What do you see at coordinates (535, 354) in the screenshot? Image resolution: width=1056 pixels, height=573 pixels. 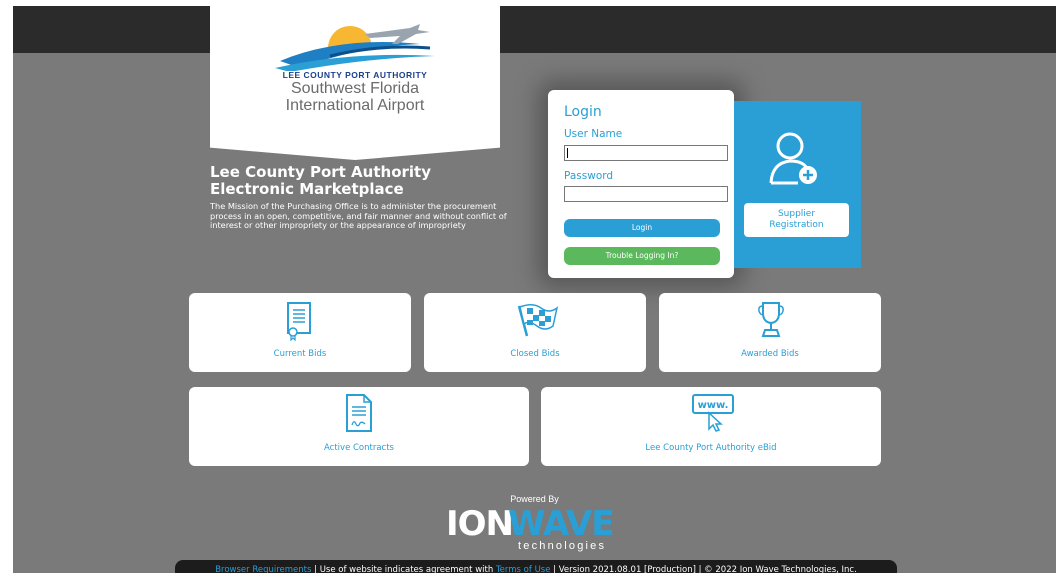 I see `closed-bids-label: Closed Bids` at bounding box center [535, 354].